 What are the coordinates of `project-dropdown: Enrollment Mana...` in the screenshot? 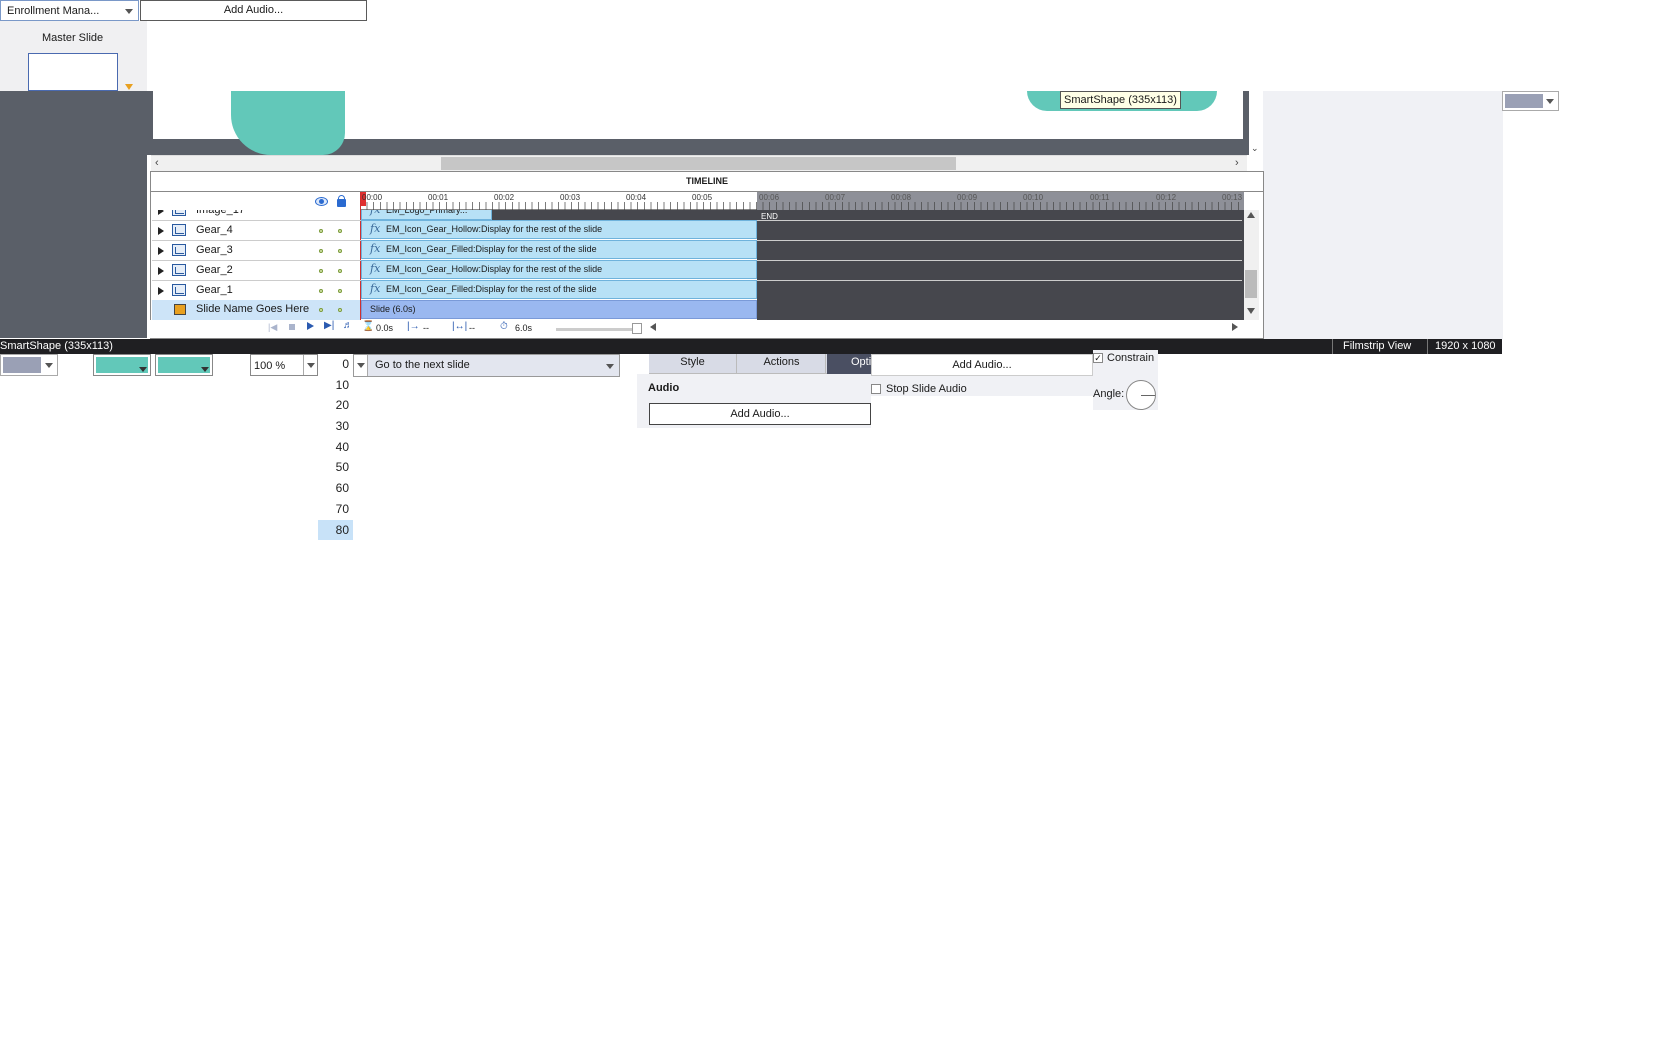 It's located at (69, 10).